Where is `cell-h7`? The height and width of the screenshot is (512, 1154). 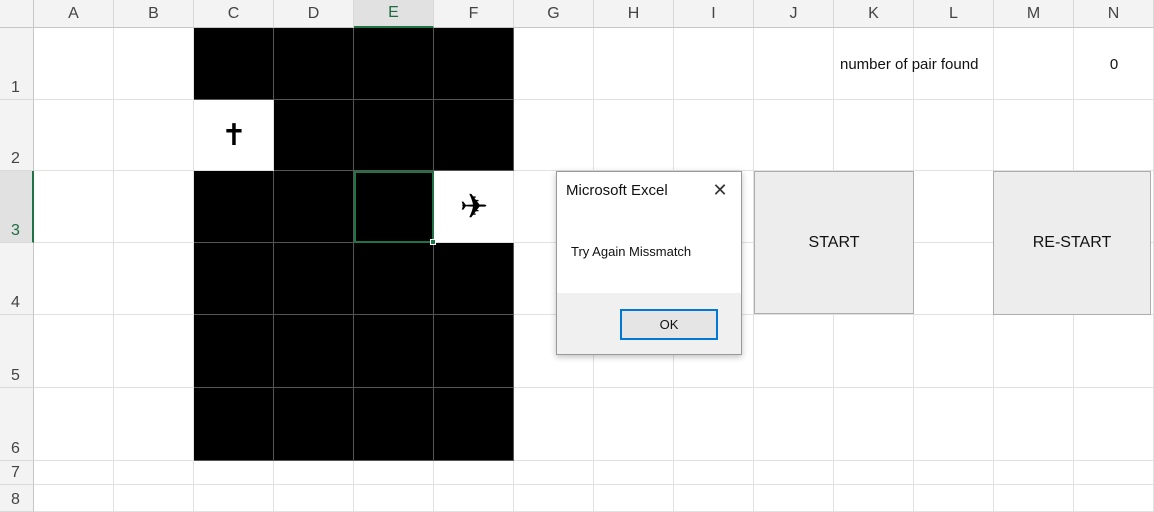
cell-h7 is located at coordinates (634, 473).